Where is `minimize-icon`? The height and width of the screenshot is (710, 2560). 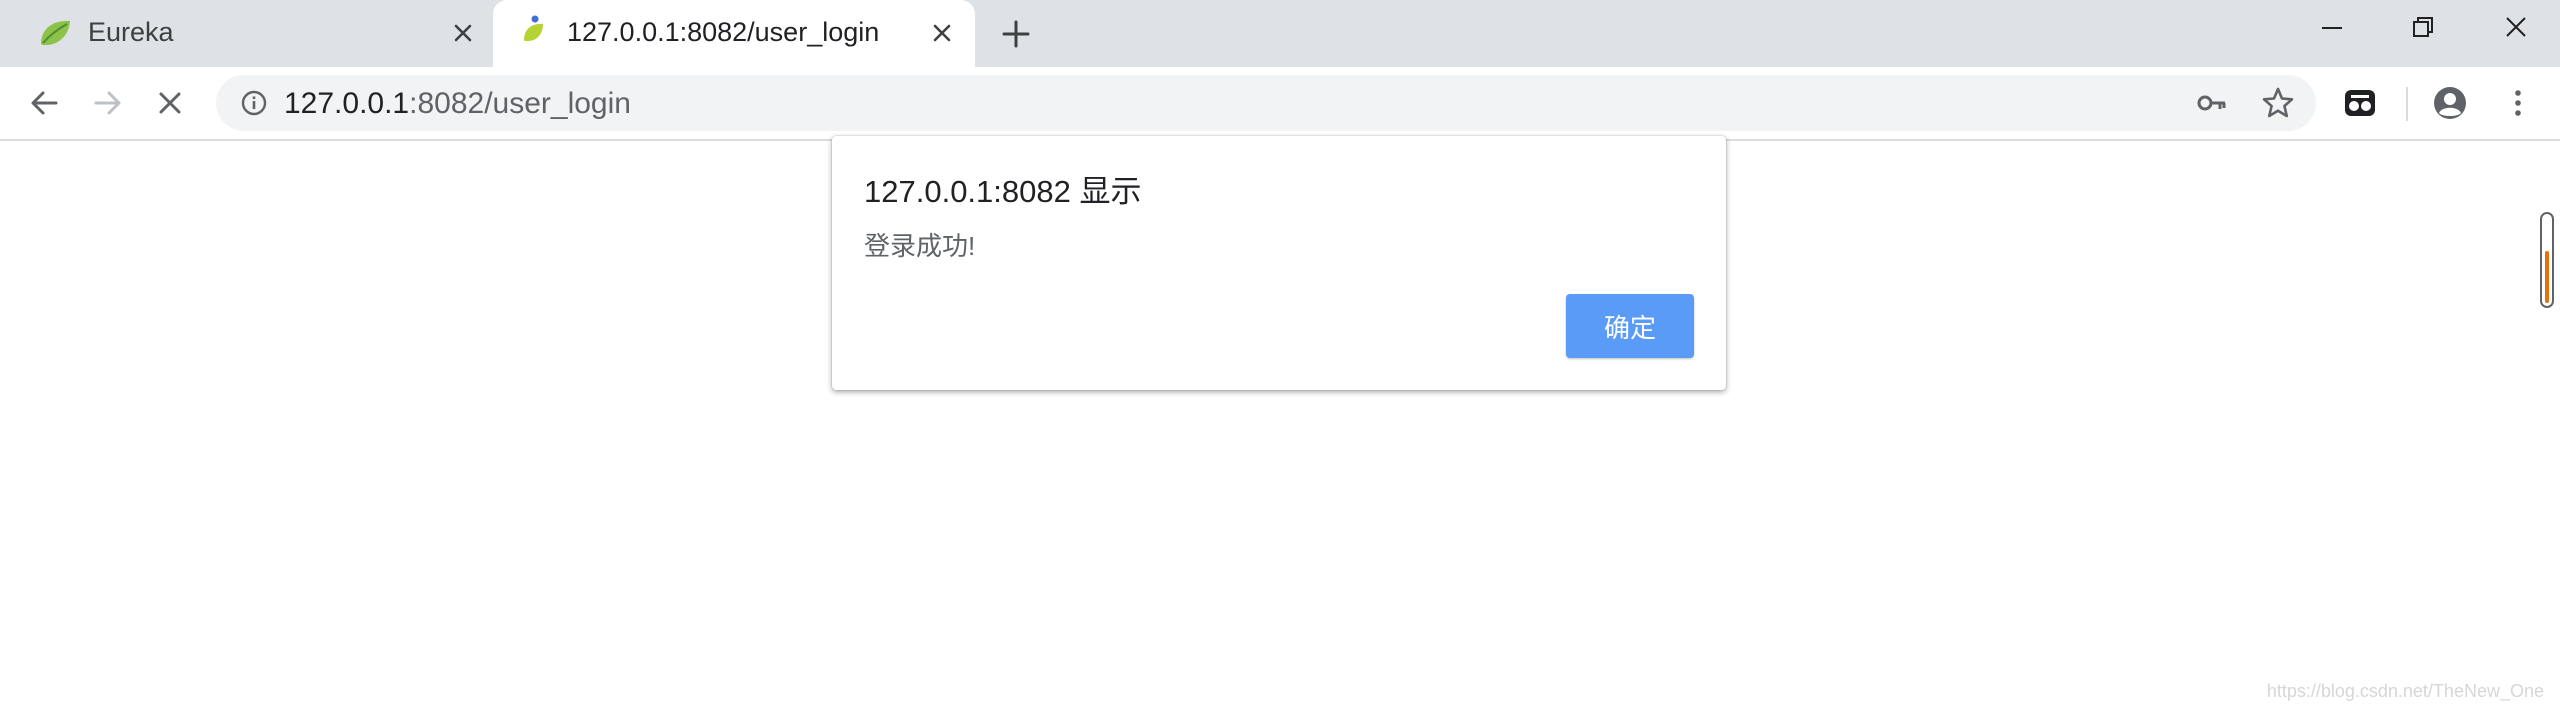 minimize-icon is located at coordinates (2332, 28).